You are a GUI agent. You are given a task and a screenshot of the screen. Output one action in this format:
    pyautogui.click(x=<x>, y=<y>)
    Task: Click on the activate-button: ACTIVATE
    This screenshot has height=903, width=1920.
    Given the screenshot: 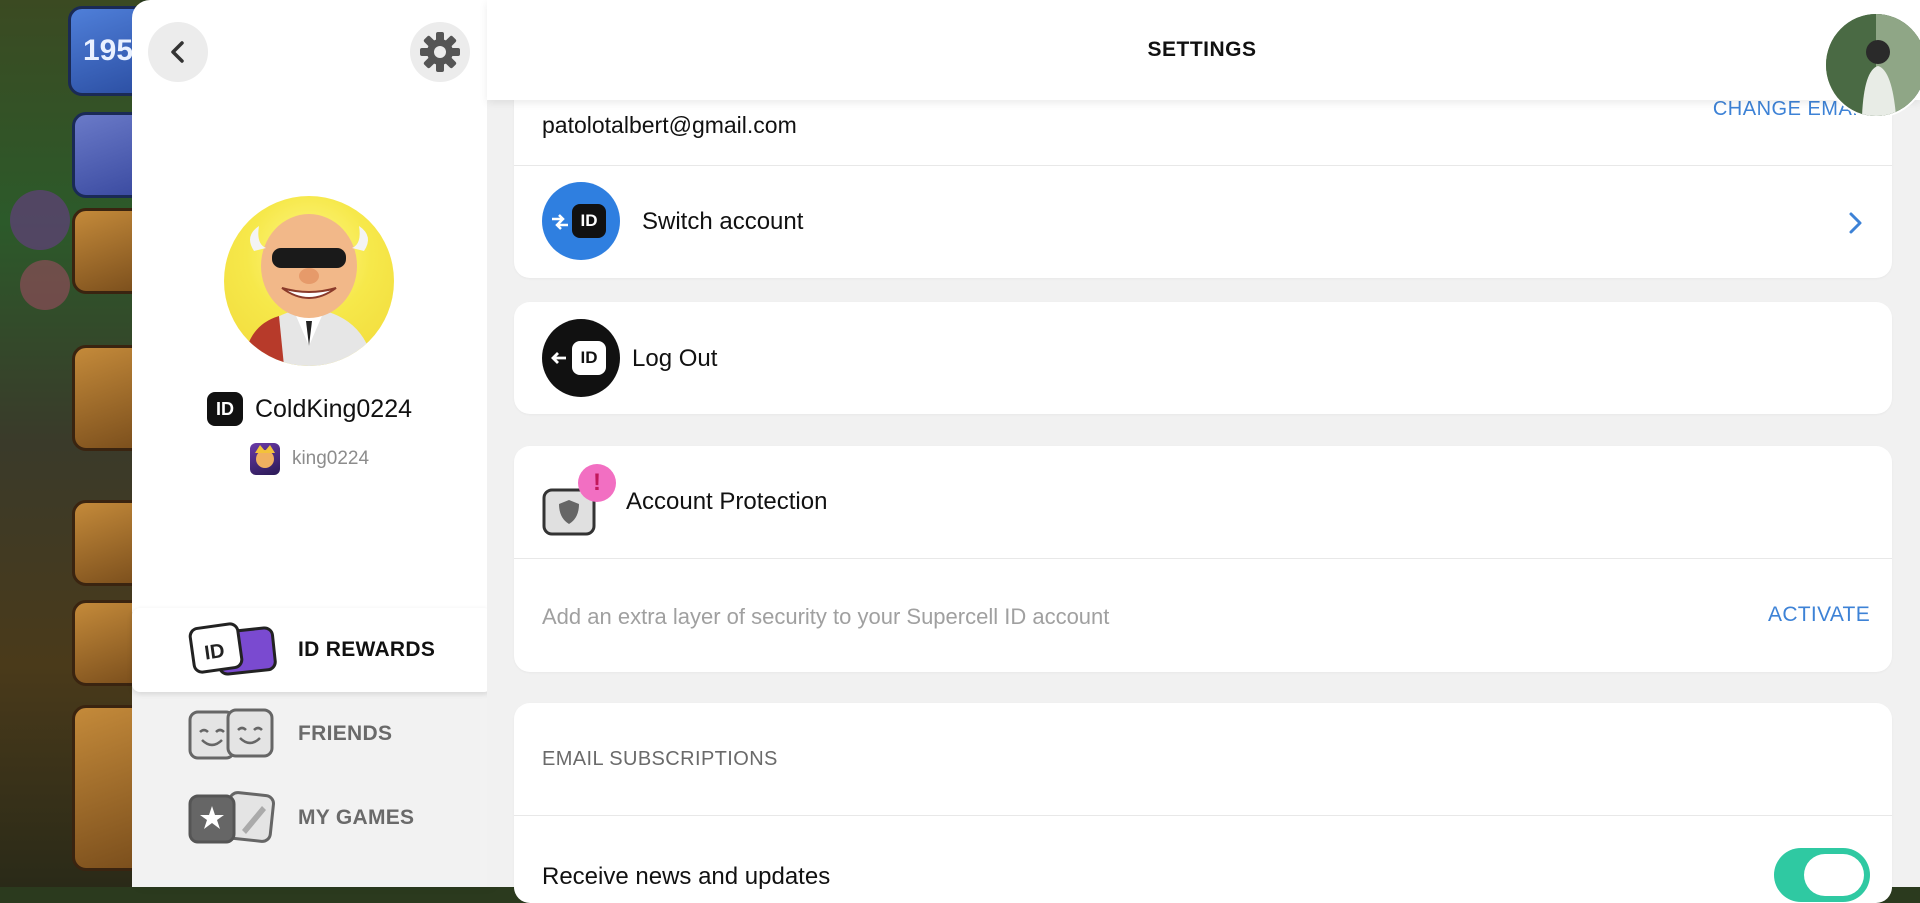 What is the action you would take?
    pyautogui.click(x=1819, y=615)
    